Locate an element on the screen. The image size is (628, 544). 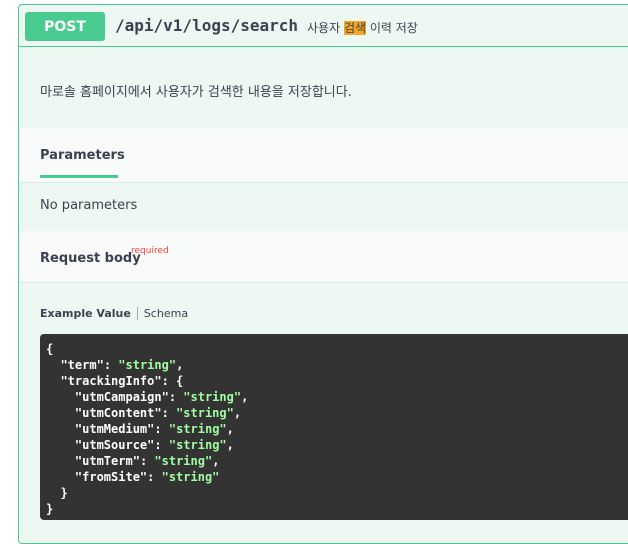
code-line: "trackingInfo": { is located at coordinates (115, 381).